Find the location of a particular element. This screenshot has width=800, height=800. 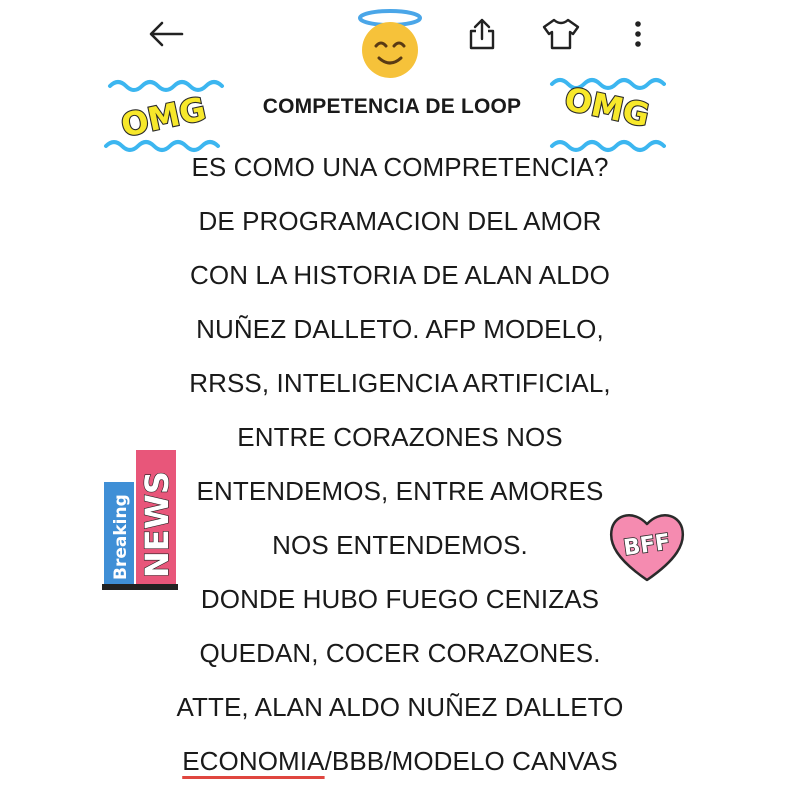

top-toolbar is located at coordinates (400, 39).